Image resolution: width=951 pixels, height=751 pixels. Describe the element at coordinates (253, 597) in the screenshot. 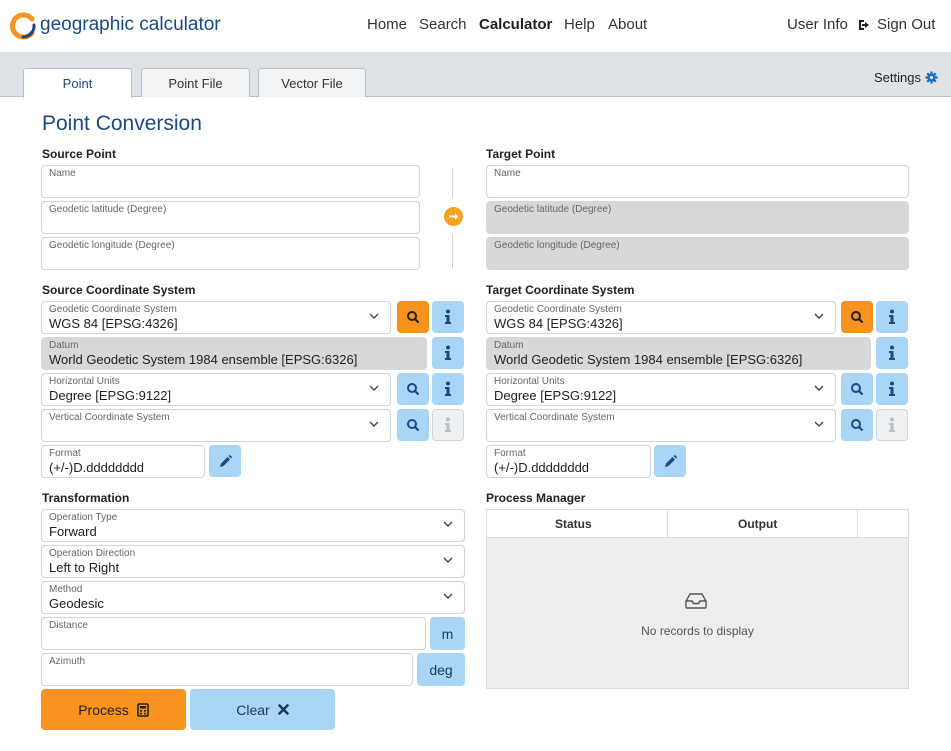

I see `method-select: Method Geodesic` at that location.